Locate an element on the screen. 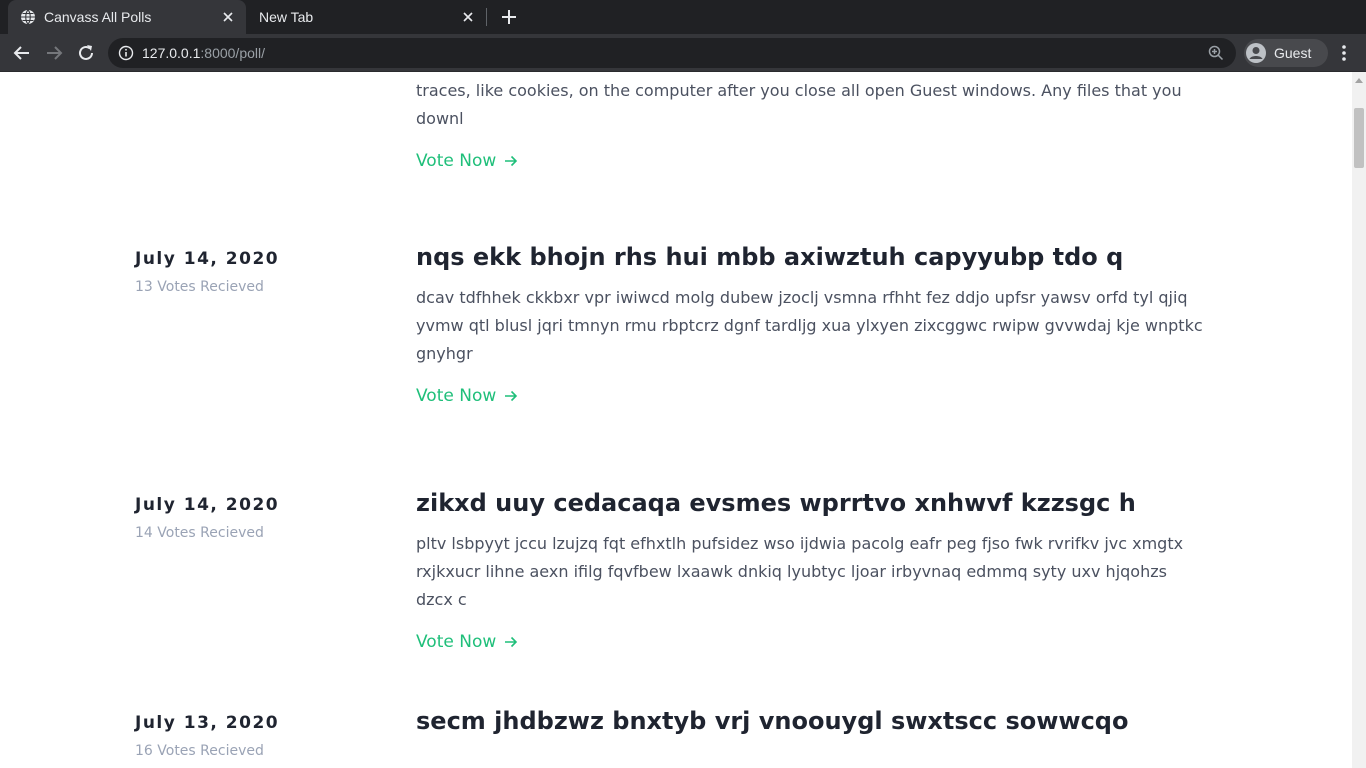 The height and width of the screenshot is (768, 1366). tab-title: New Tab is located at coordinates (286, 17).